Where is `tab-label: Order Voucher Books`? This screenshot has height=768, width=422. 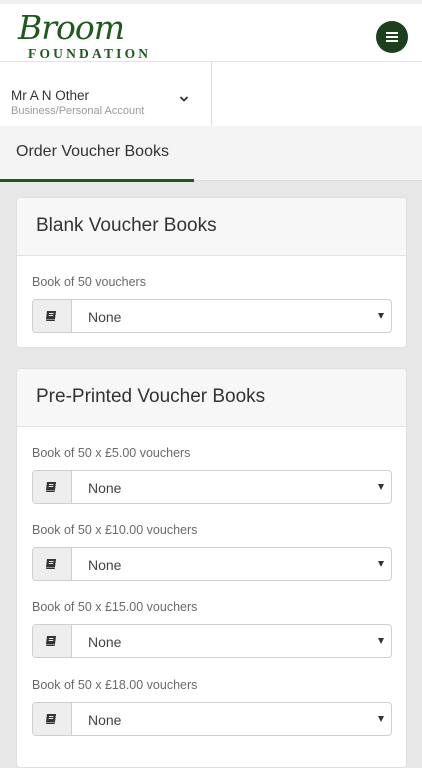
tab-label: Order Voucher Books is located at coordinates (92, 151).